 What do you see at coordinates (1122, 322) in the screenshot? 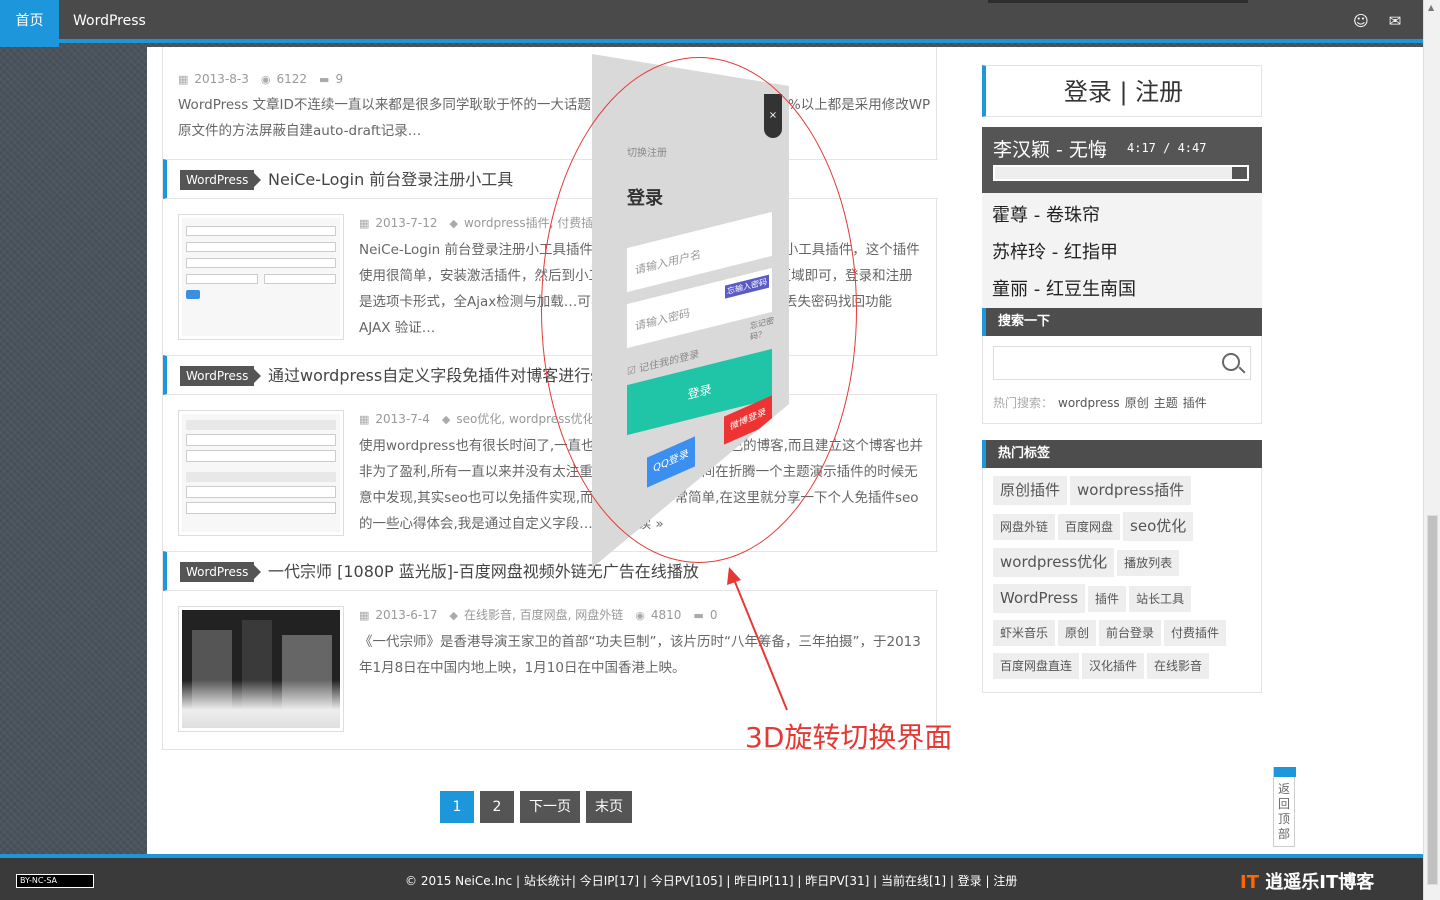
I see `search-widget-title: 搜索一下` at bounding box center [1122, 322].